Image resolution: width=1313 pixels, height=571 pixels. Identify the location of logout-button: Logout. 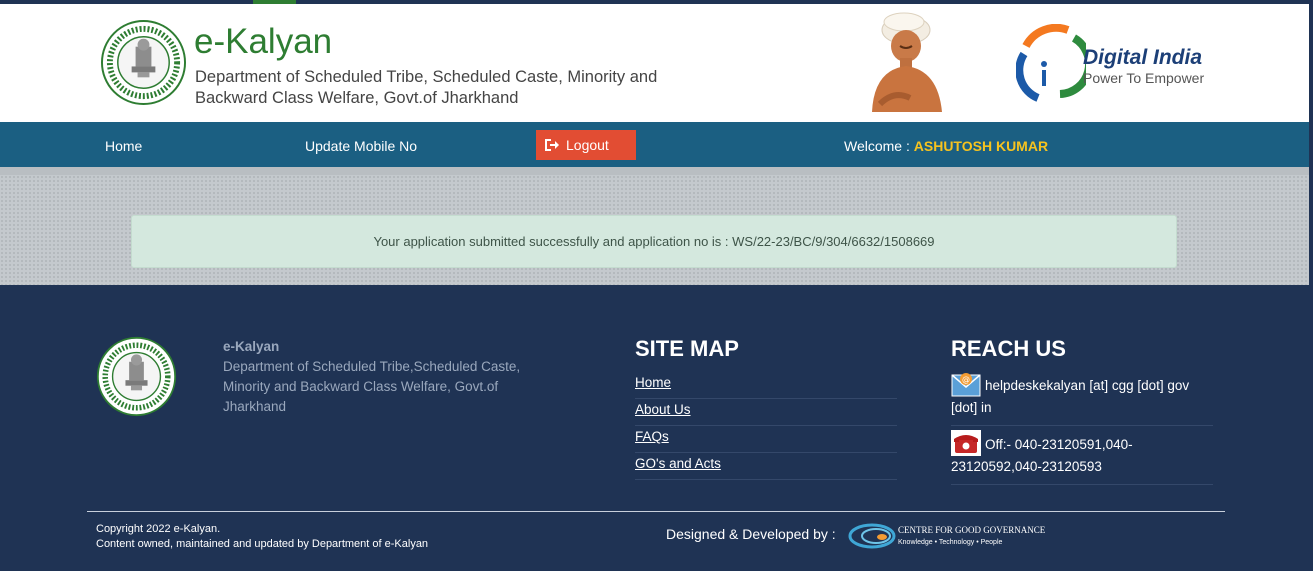
(586, 145).